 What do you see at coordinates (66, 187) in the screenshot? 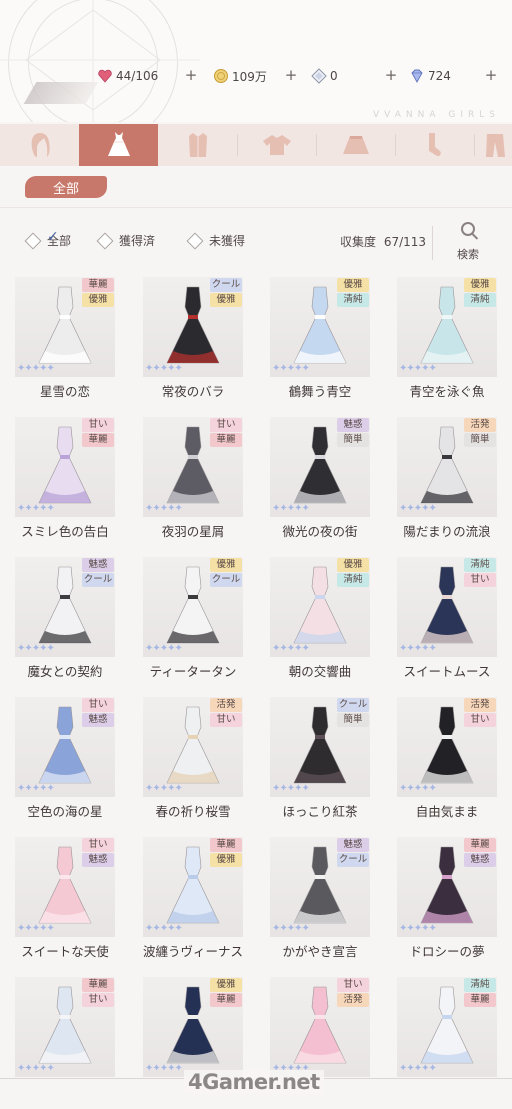
I see `subcategory-all-button: 全部` at bounding box center [66, 187].